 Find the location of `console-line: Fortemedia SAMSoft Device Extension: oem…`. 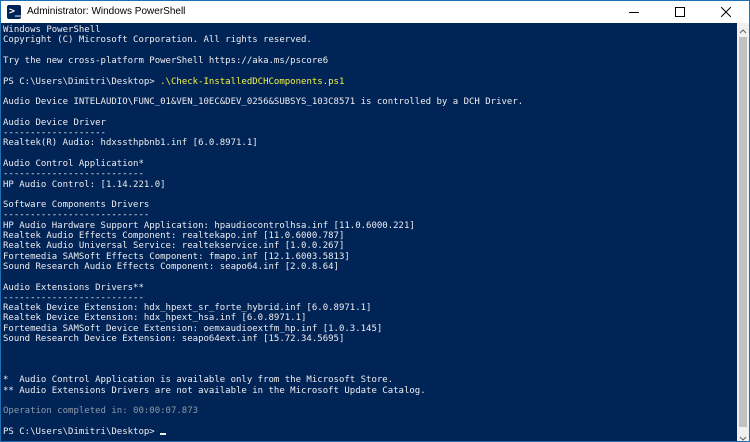

console-line: Fortemedia SAMSoft Device Extension: oem… is located at coordinates (193, 328).